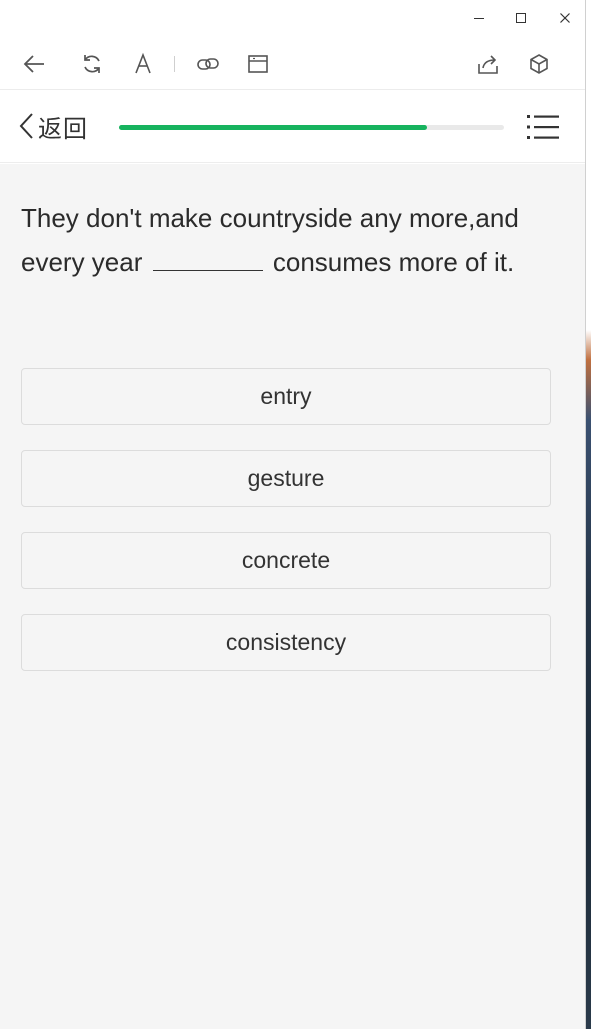 The height and width of the screenshot is (1029, 591). Describe the element at coordinates (273, 127) in the screenshot. I see `progress-bar-fill` at that location.